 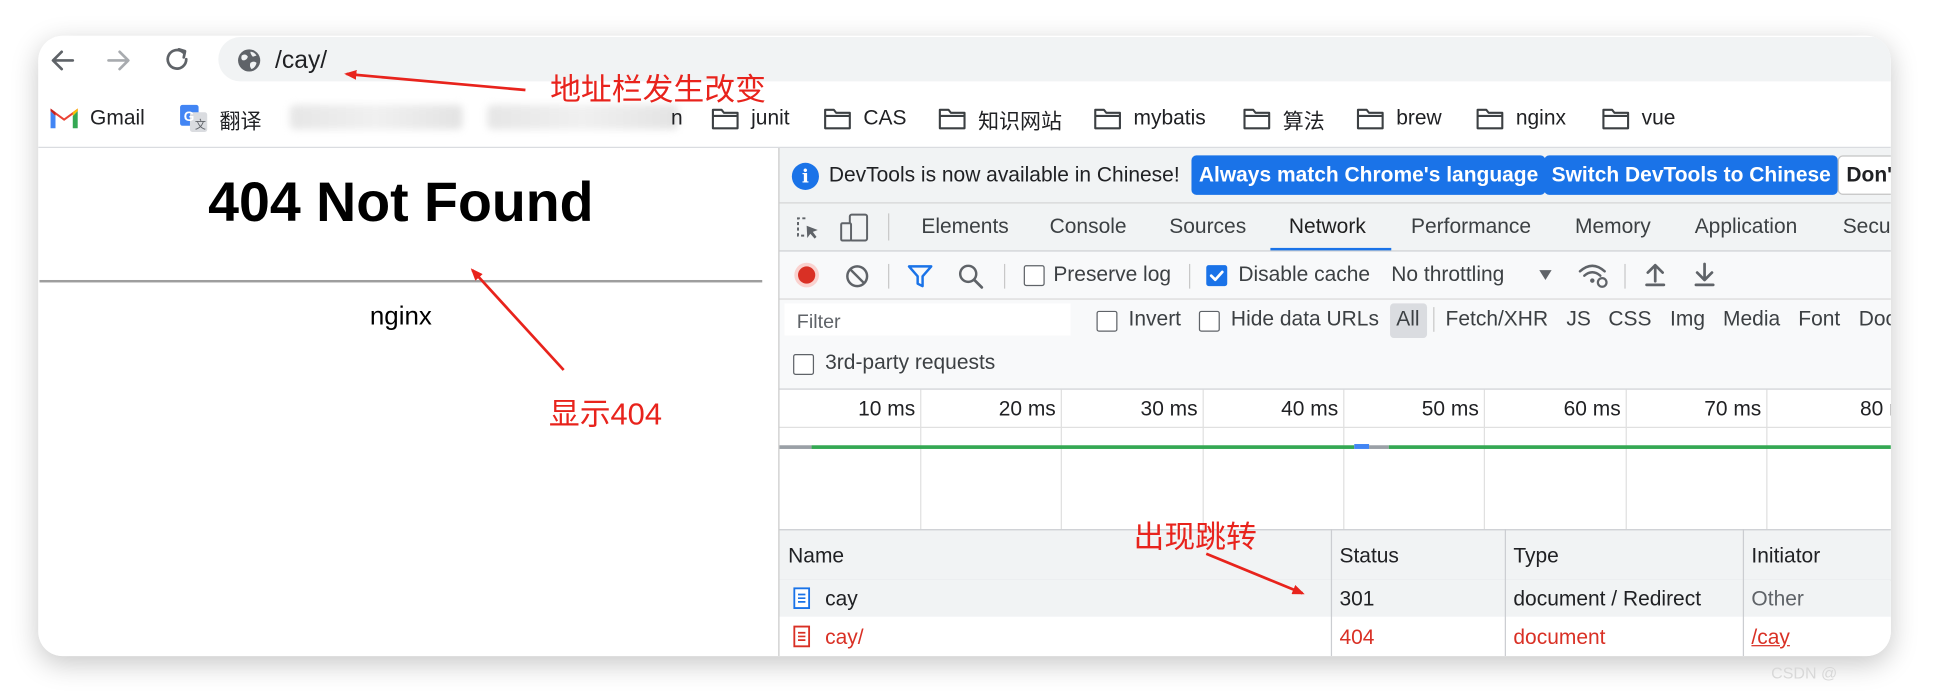 I want to click on preserve-log-checkbox, so click(x=1034, y=276).